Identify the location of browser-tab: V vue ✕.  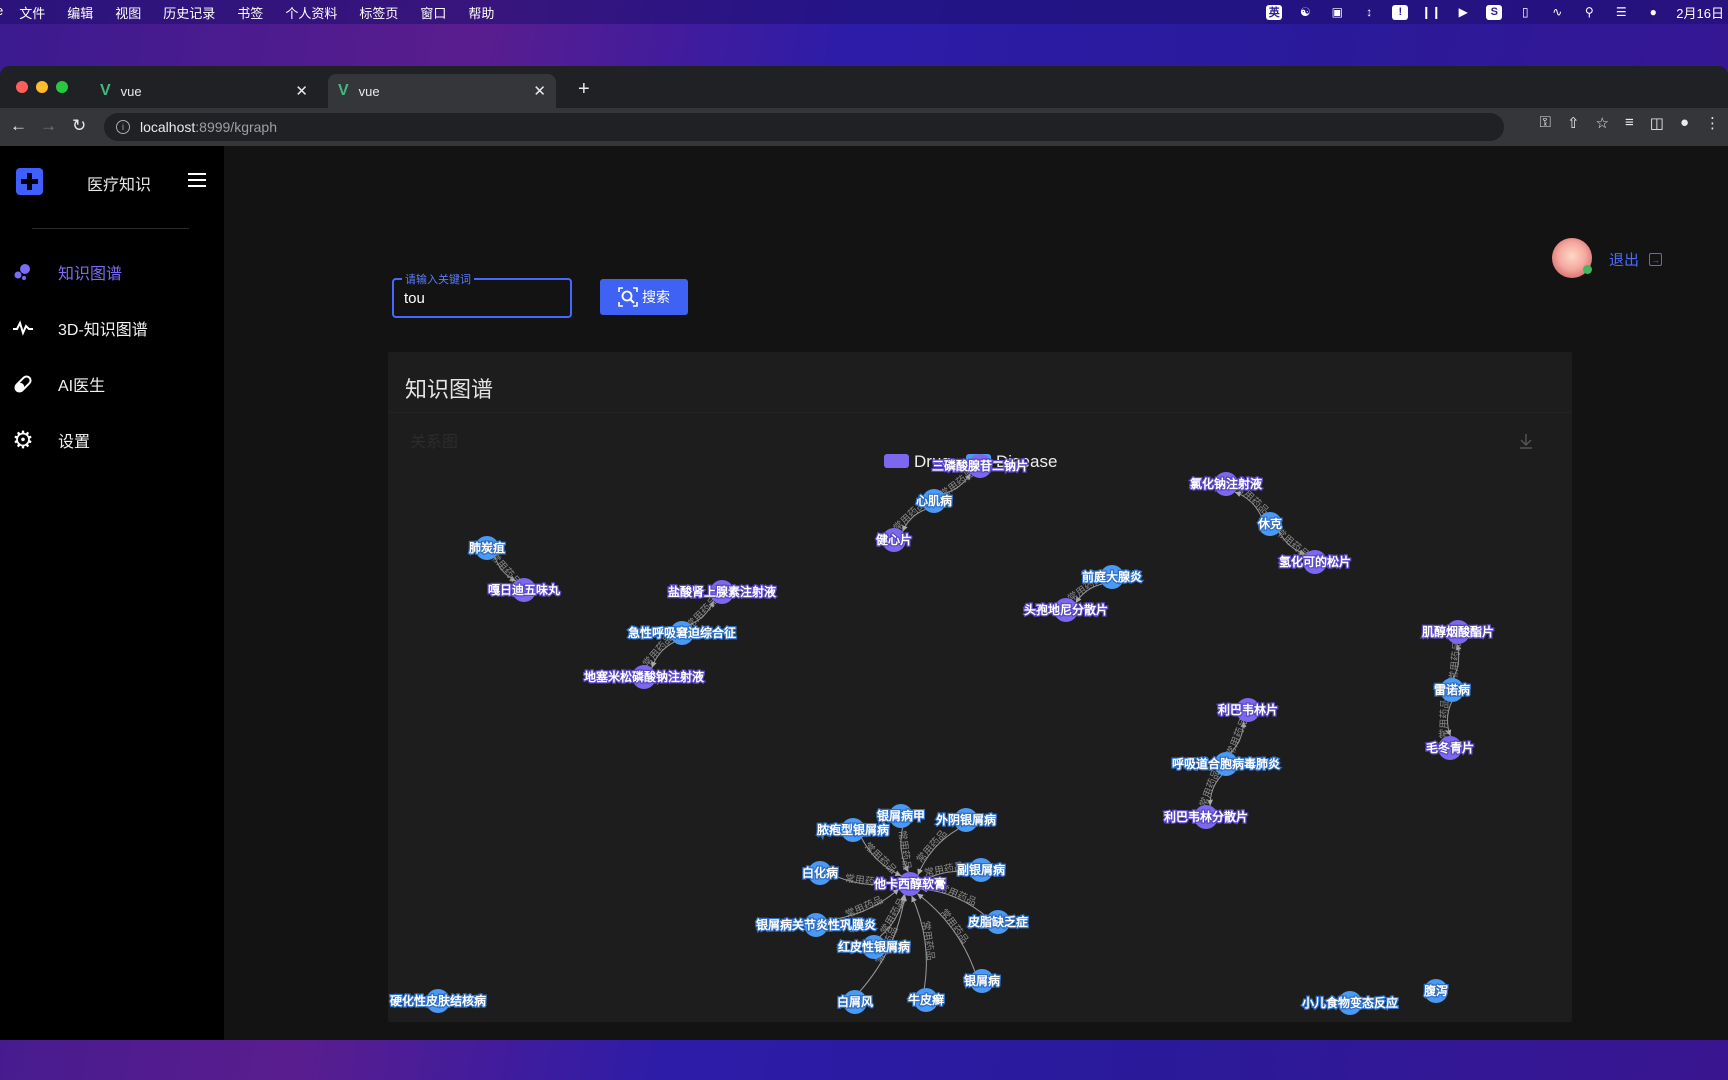
(204, 91).